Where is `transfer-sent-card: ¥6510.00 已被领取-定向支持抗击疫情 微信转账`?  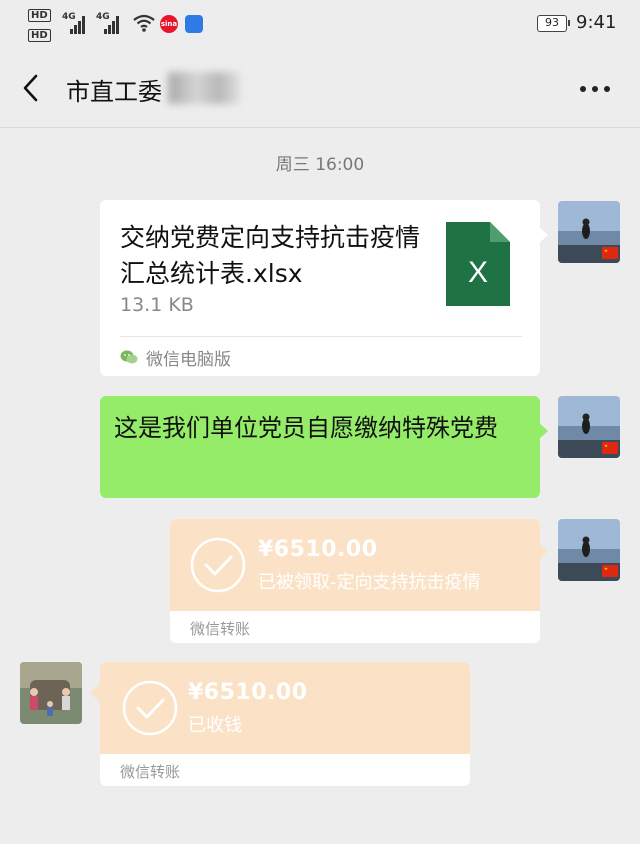 transfer-sent-card: ¥6510.00 已被领取-定向支持抗击疫情 微信转账 is located at coordinates (355, 581).